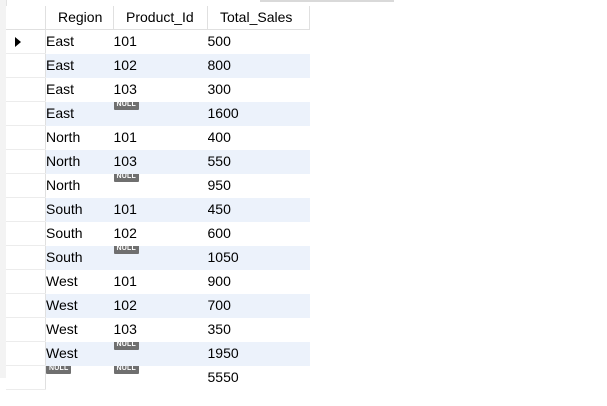 The image size is (607, 406). I want to click on total-sales-cell: 500, so click(258, 41).